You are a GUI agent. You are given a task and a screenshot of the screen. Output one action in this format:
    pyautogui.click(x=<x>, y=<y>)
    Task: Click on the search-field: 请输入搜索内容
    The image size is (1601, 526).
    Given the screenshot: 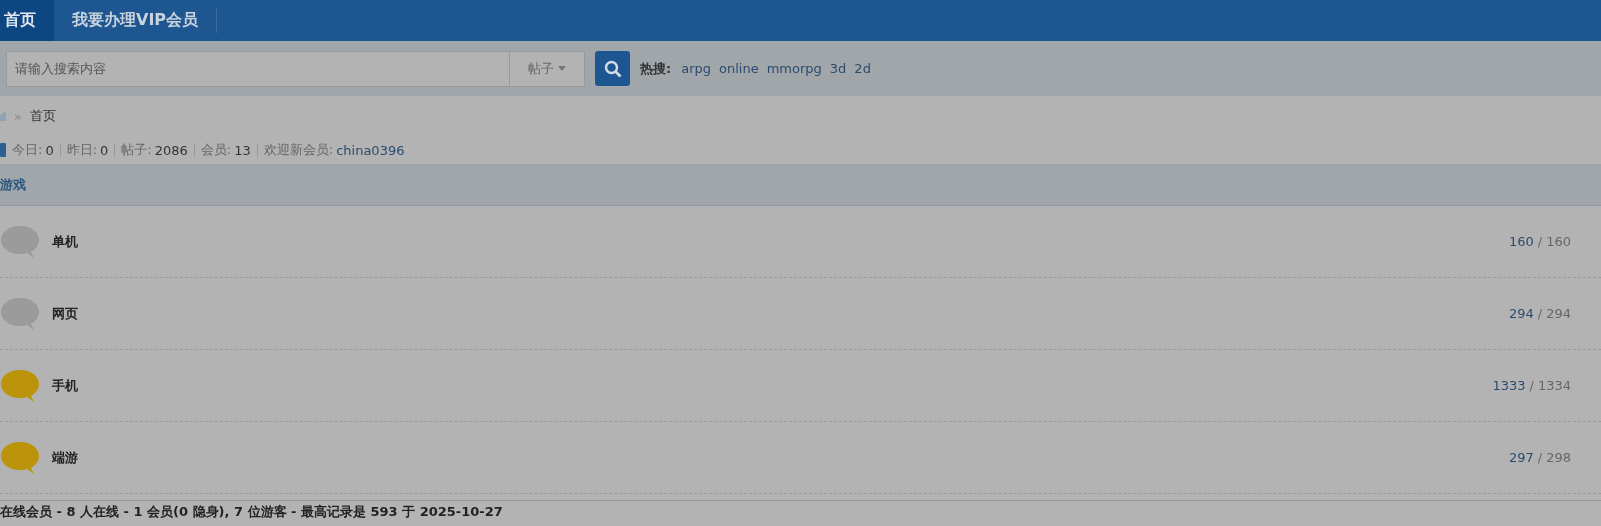 What is the action you would take?
    pyautogui.click(x=258, y=68)
    